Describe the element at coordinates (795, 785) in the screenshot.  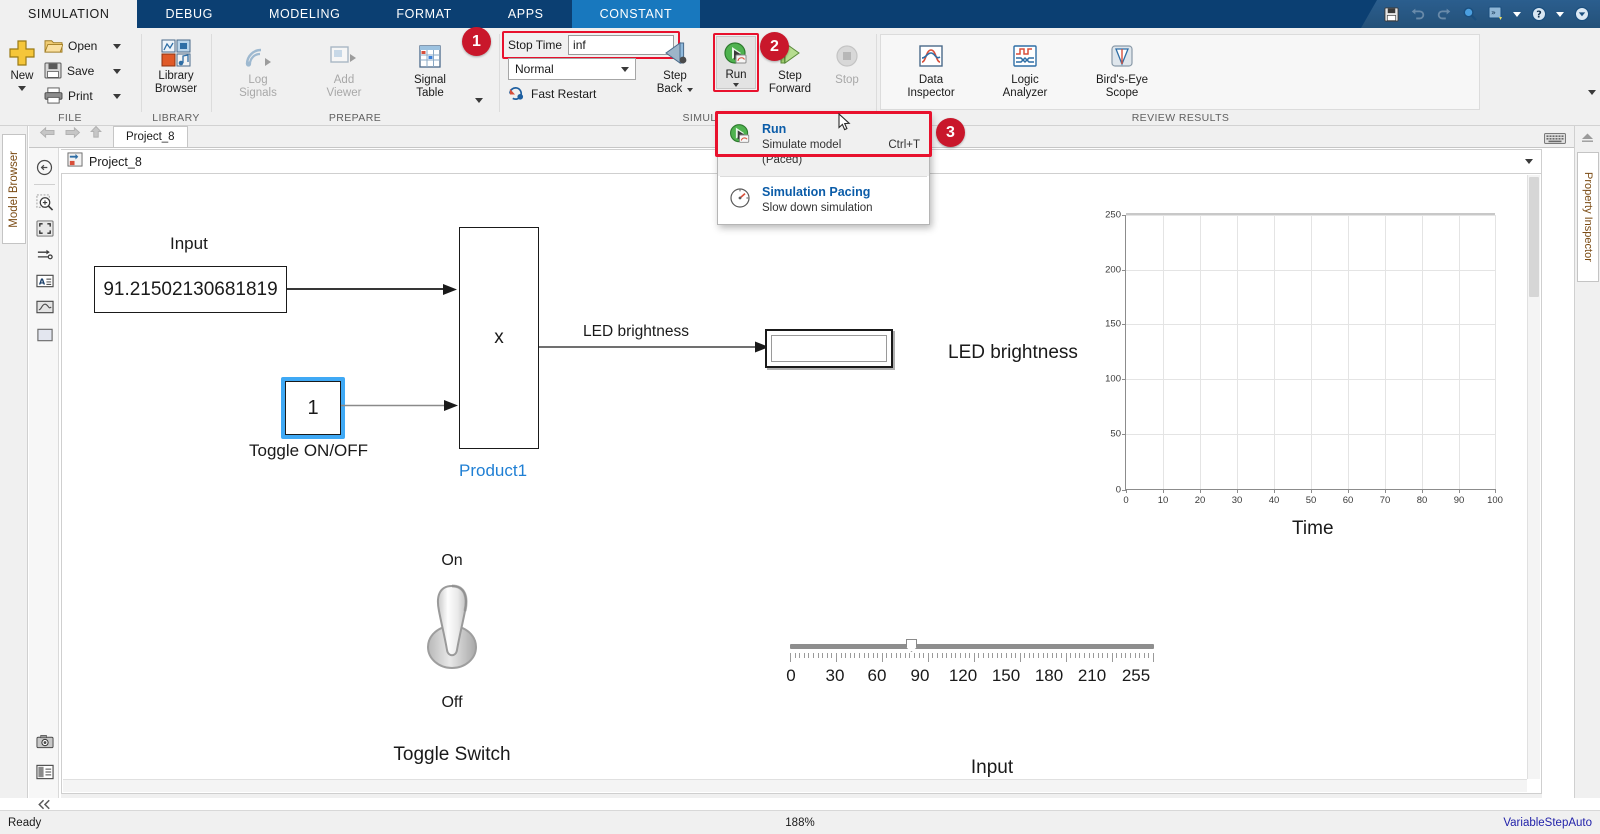
I see `canvas-horizontal-scrollbar` at that location.